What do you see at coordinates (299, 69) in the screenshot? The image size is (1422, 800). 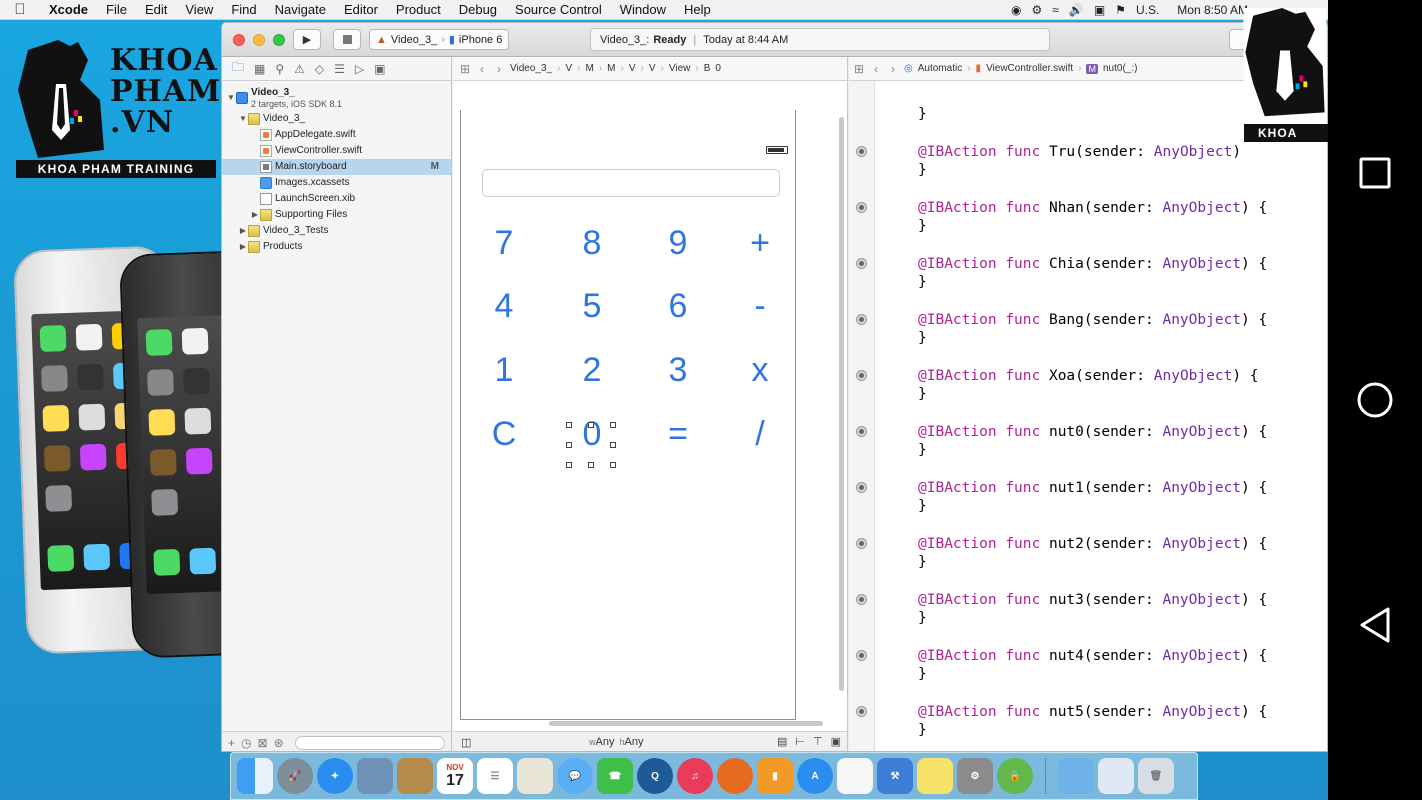 I see `issue-tab-icon: ⚠` at bounding box center [299, 69].